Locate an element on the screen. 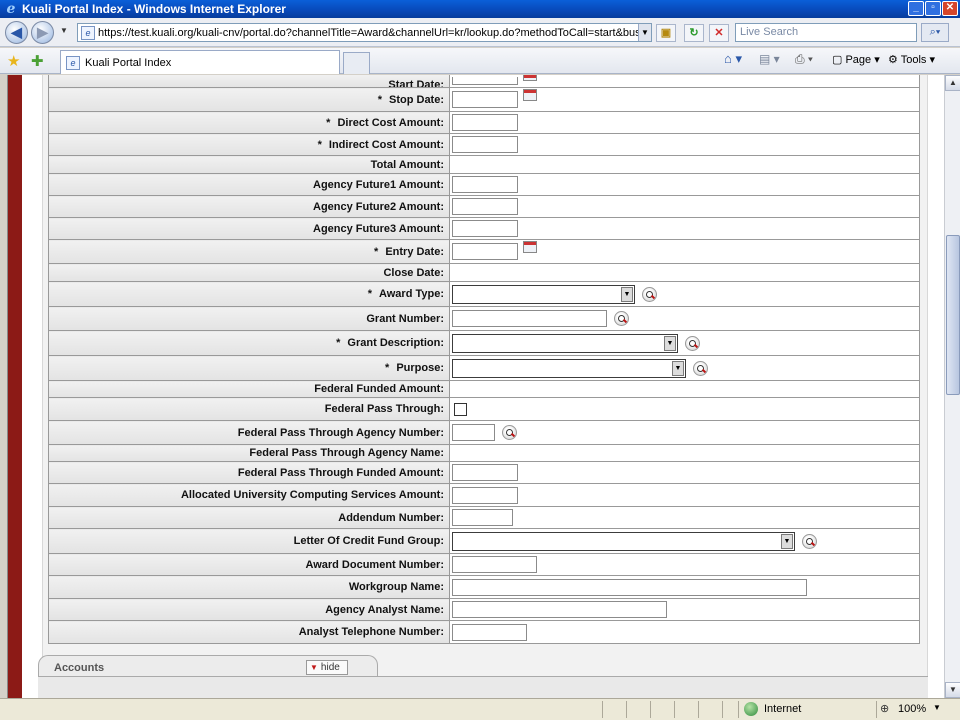  form-row-entry-date: * Entry Date: is located at coordinates (484, 251).